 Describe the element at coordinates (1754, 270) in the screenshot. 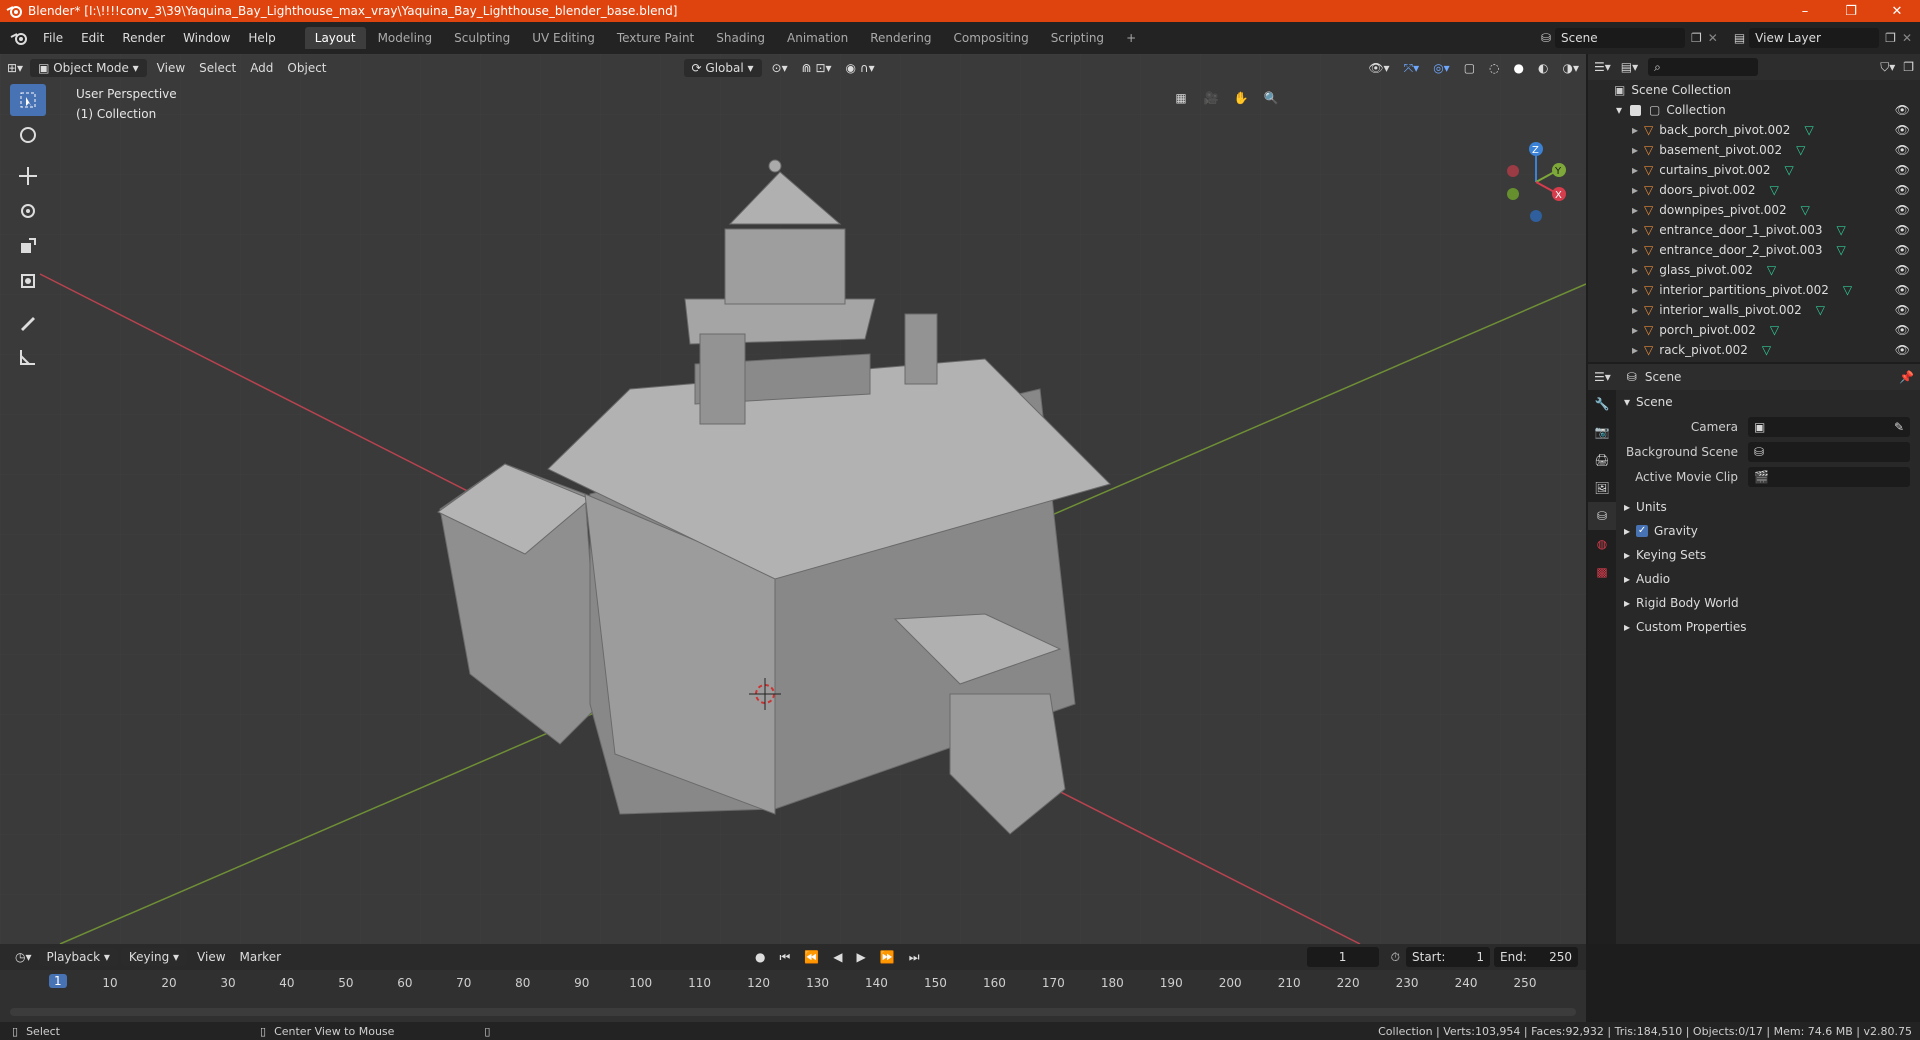

I see `outliner-object-row: ▸ ▽ glass_pivot.002 ▽ 👁` at that location.